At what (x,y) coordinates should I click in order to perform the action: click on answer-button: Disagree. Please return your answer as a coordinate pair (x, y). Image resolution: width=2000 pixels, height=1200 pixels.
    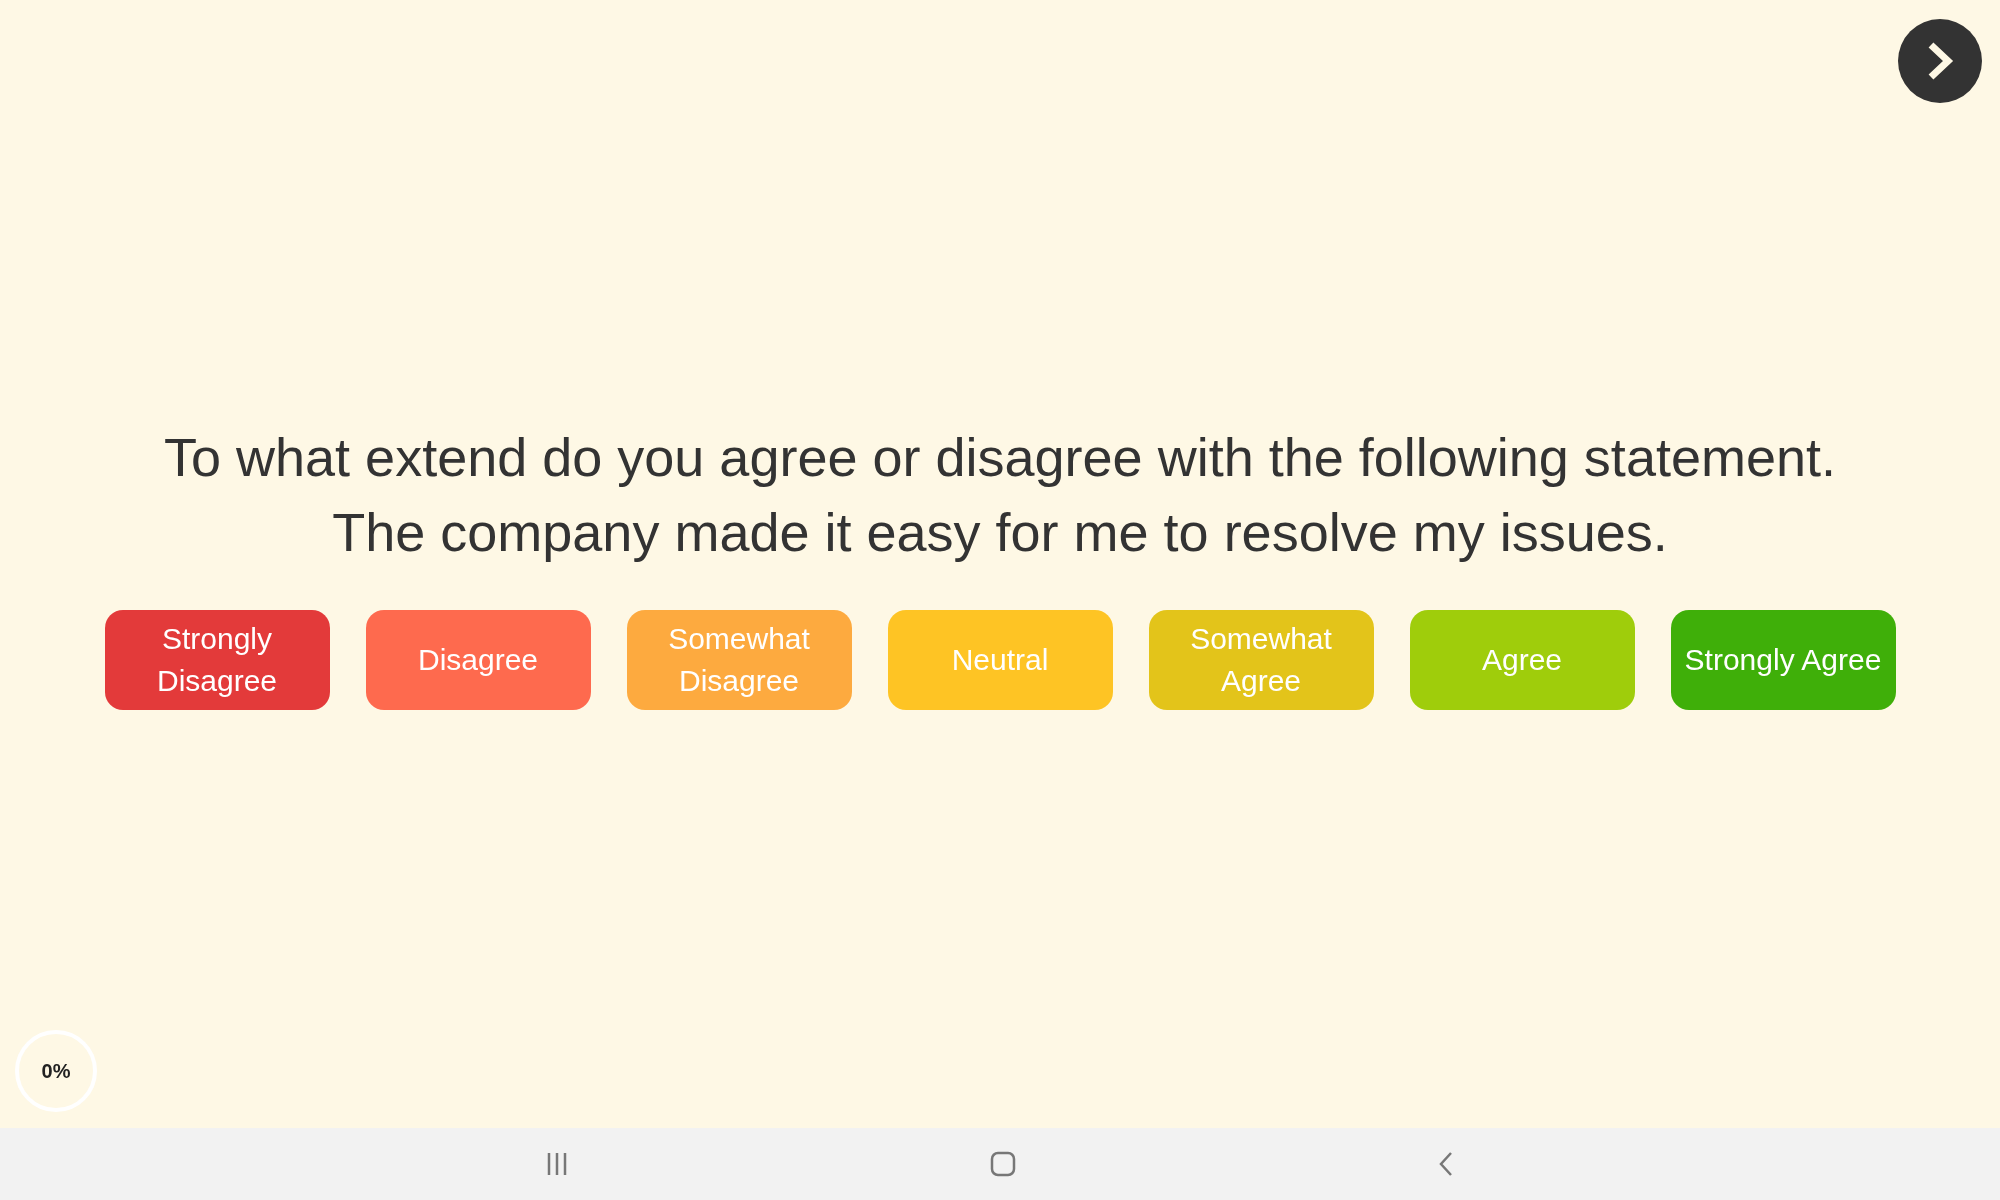
    Looking at the image, I should click on (478, 660).